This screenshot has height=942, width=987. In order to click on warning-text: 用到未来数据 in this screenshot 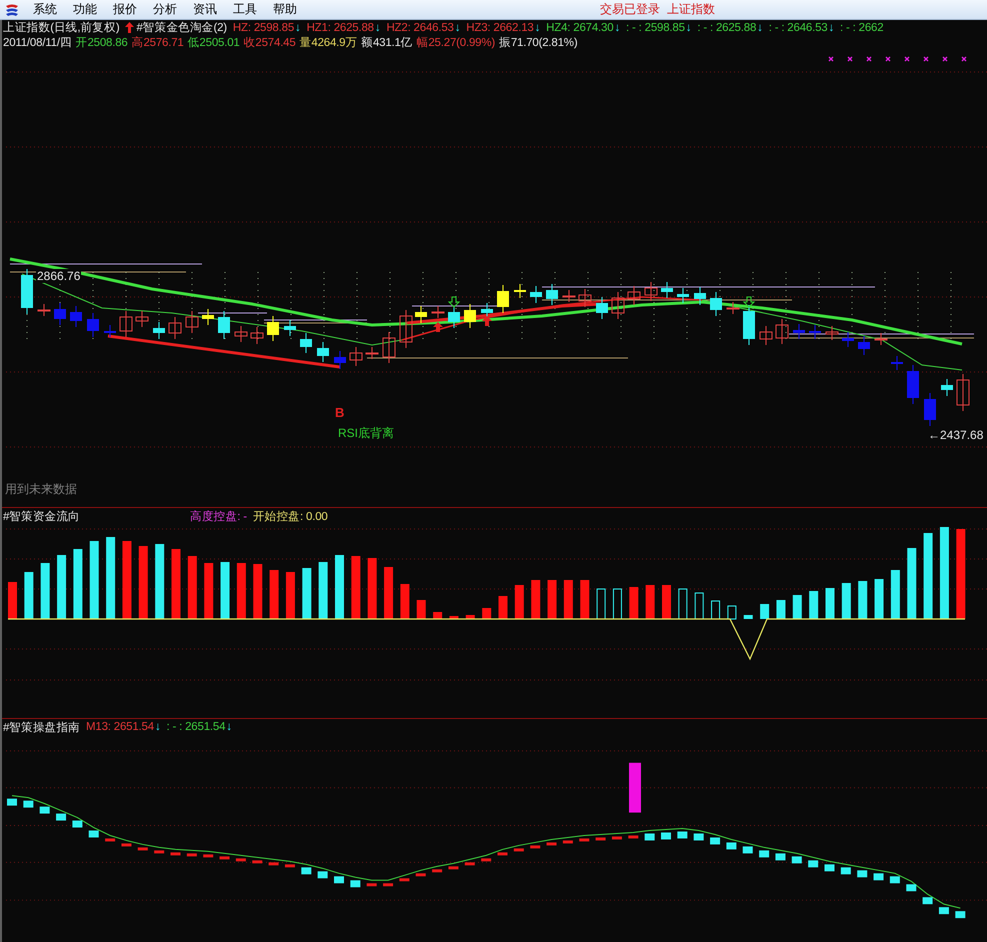, I will do `click(41, 489)`.